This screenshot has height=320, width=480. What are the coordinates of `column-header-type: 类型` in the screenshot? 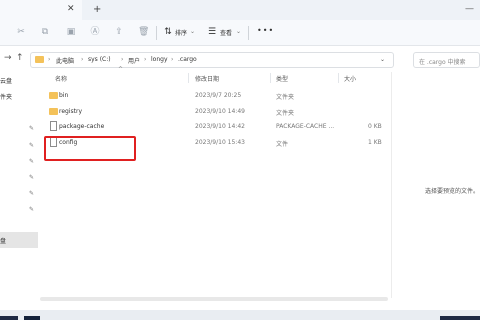 It's located at (282, 78).